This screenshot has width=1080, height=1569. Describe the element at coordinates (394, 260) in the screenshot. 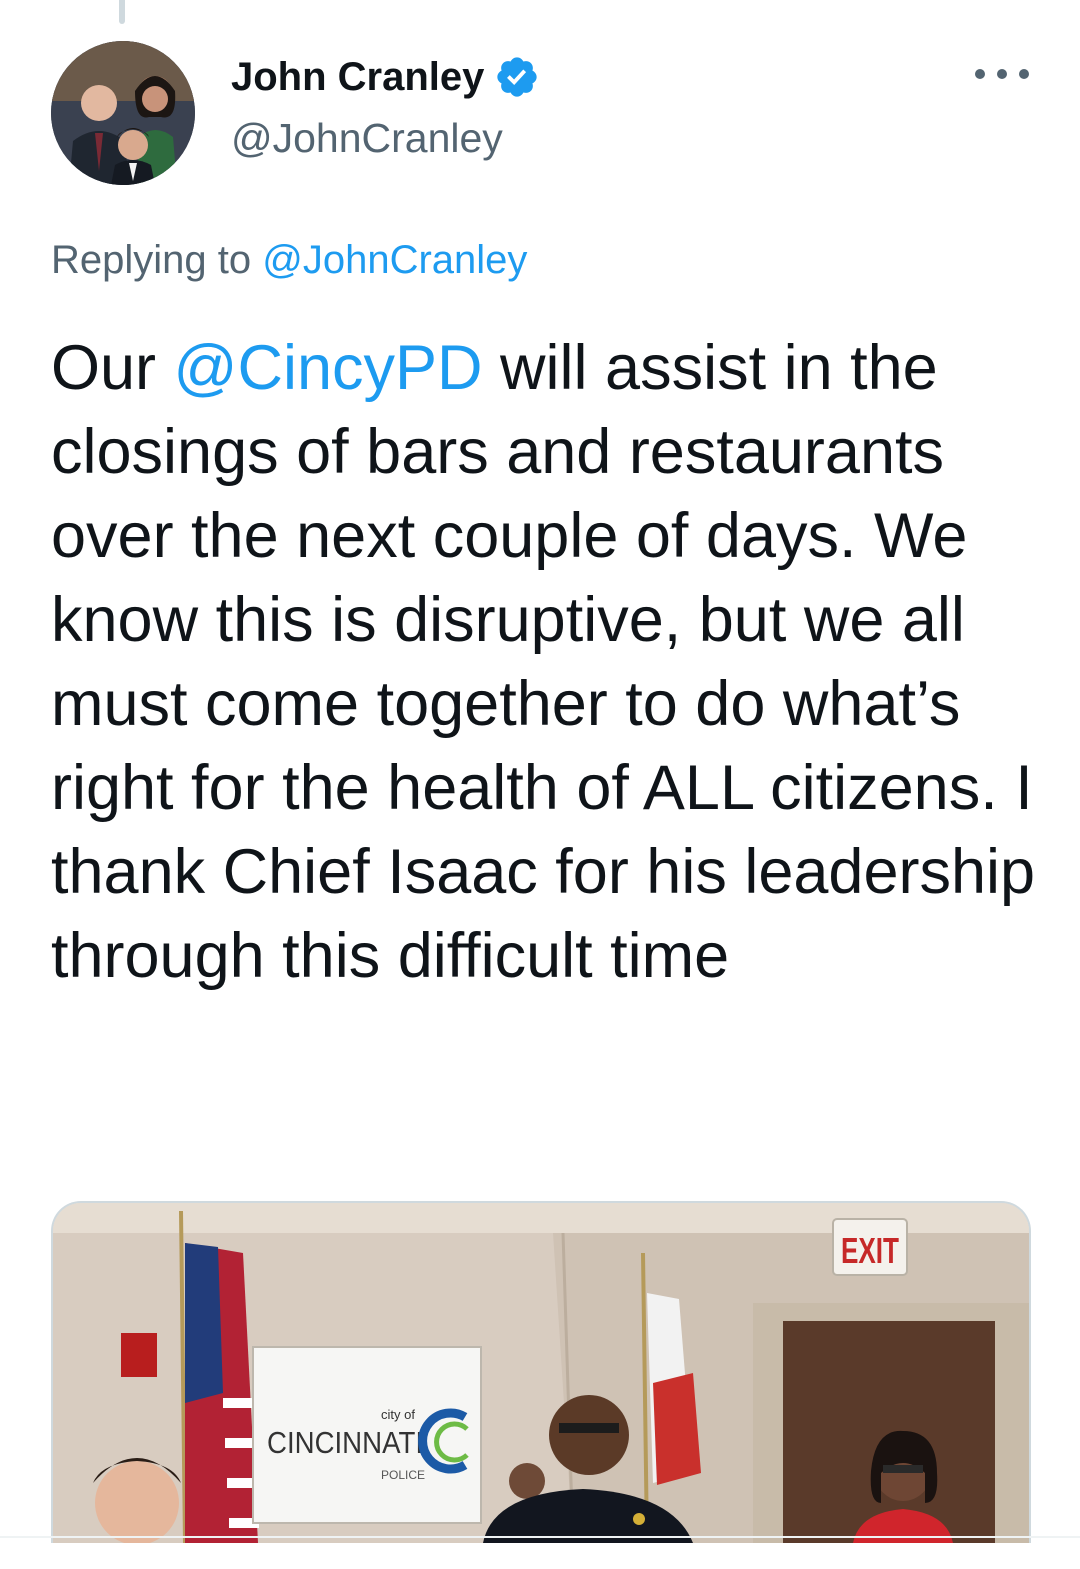

I see `replying-to-mention-link: @JohnCranley` at that location.